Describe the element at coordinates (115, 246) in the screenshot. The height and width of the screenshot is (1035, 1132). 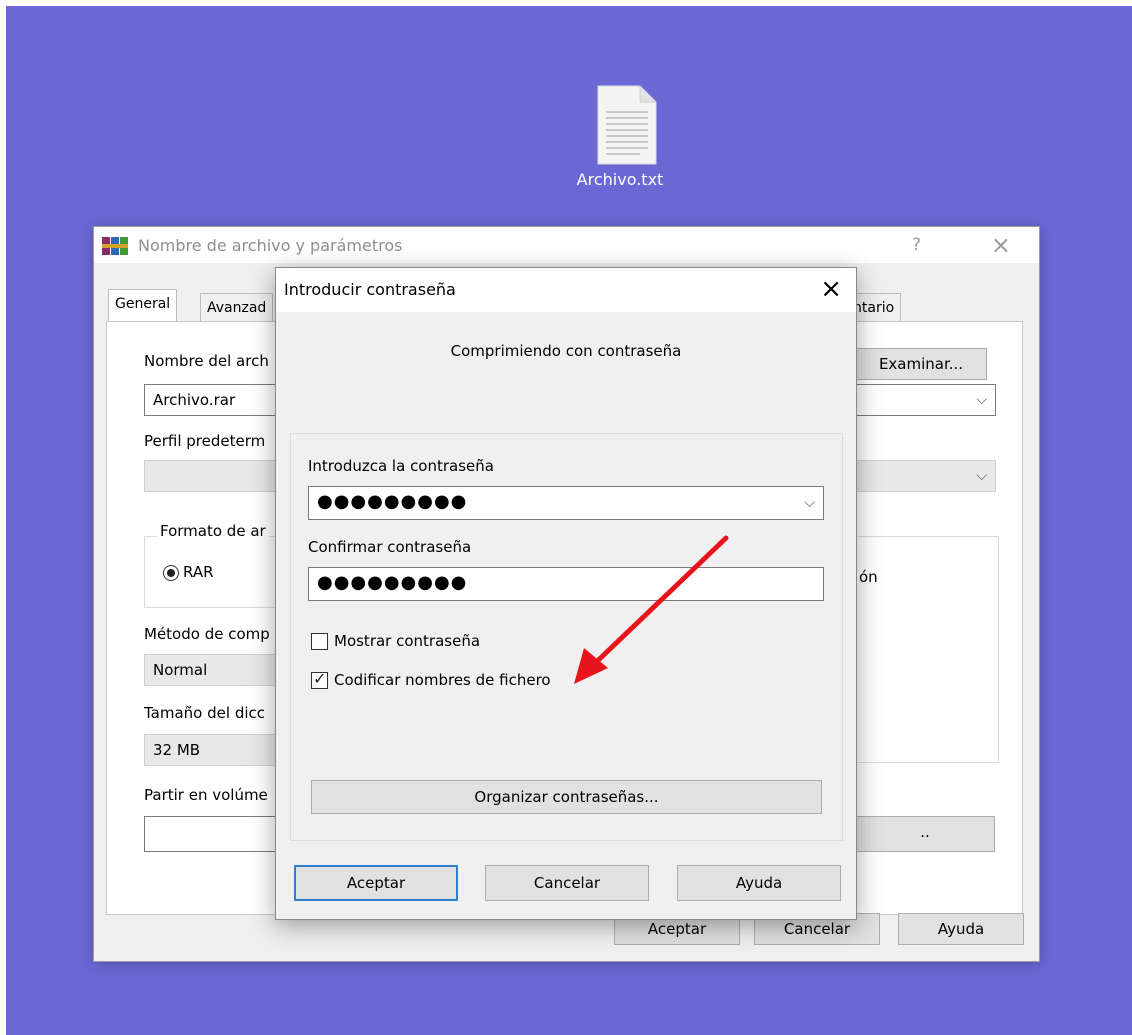
I see `winrar-icon` at that location.